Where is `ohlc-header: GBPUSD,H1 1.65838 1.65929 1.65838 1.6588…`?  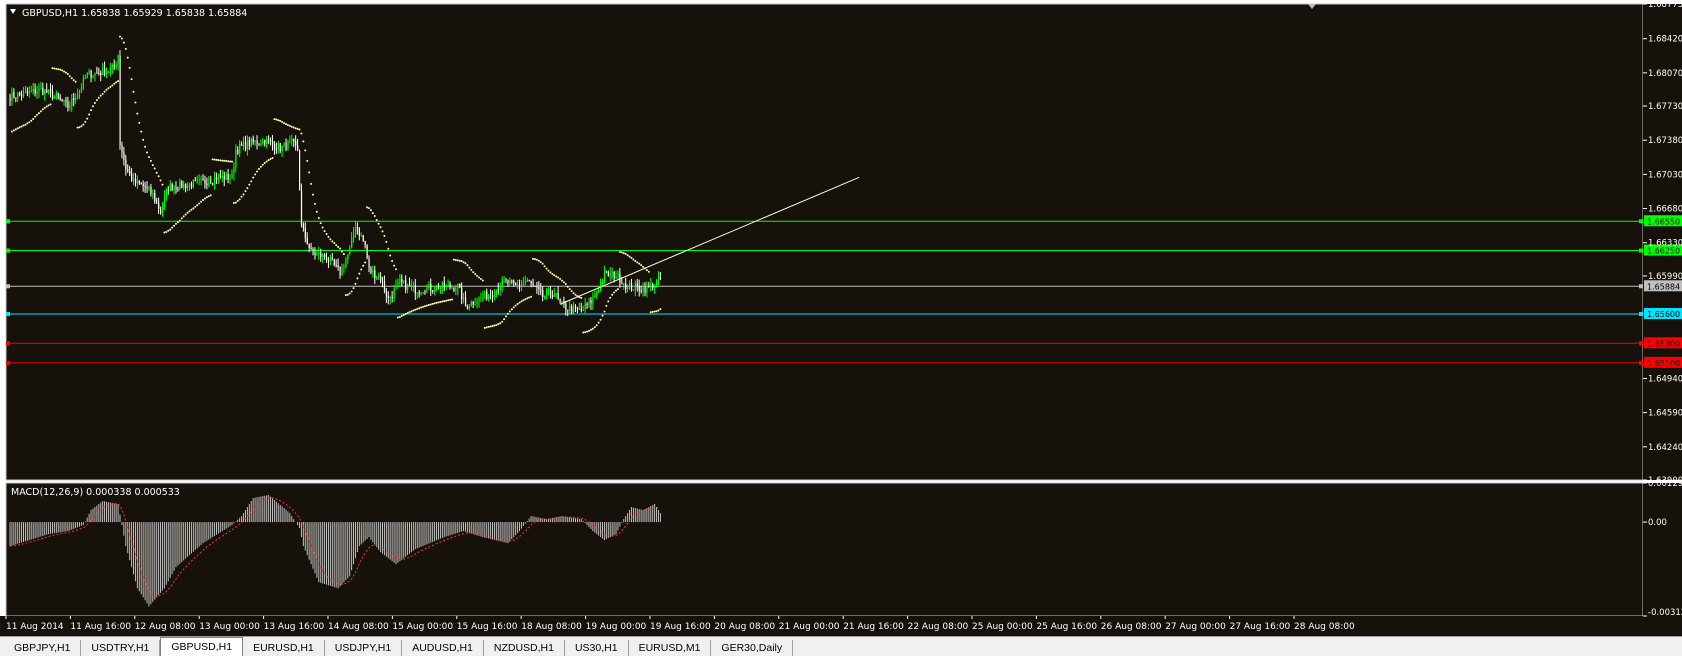 ohlc-header: GBPUSD,H1 1.65838 1.65929 1.65838 1.6588… is located at coordinates (134, 13).